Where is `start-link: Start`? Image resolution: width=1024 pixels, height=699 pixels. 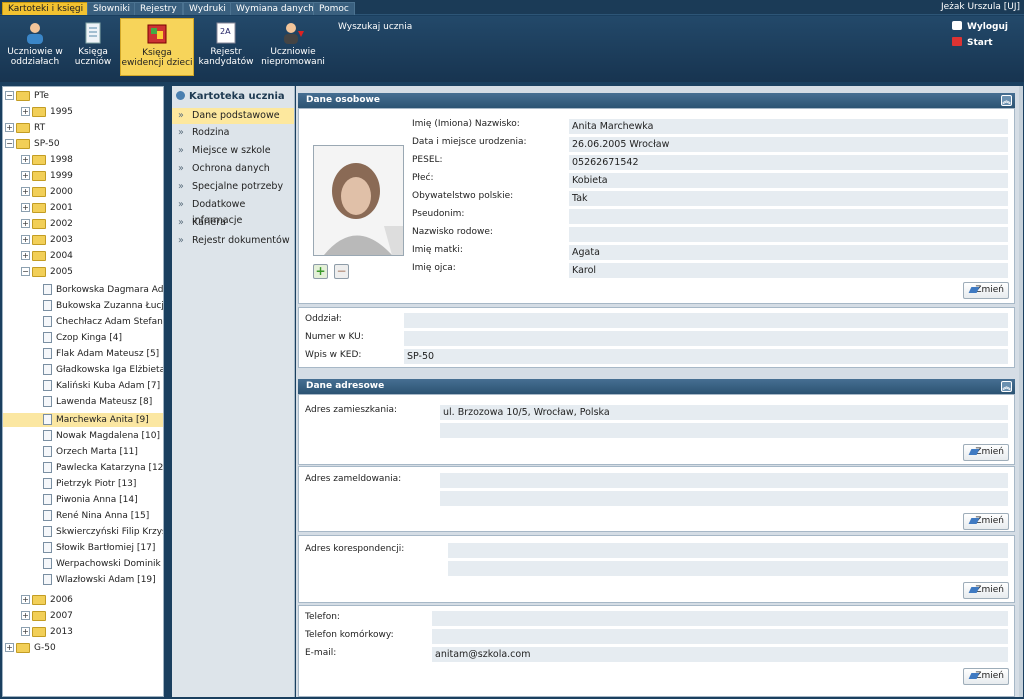 start-link: Start is located at coordinates (972, 42).